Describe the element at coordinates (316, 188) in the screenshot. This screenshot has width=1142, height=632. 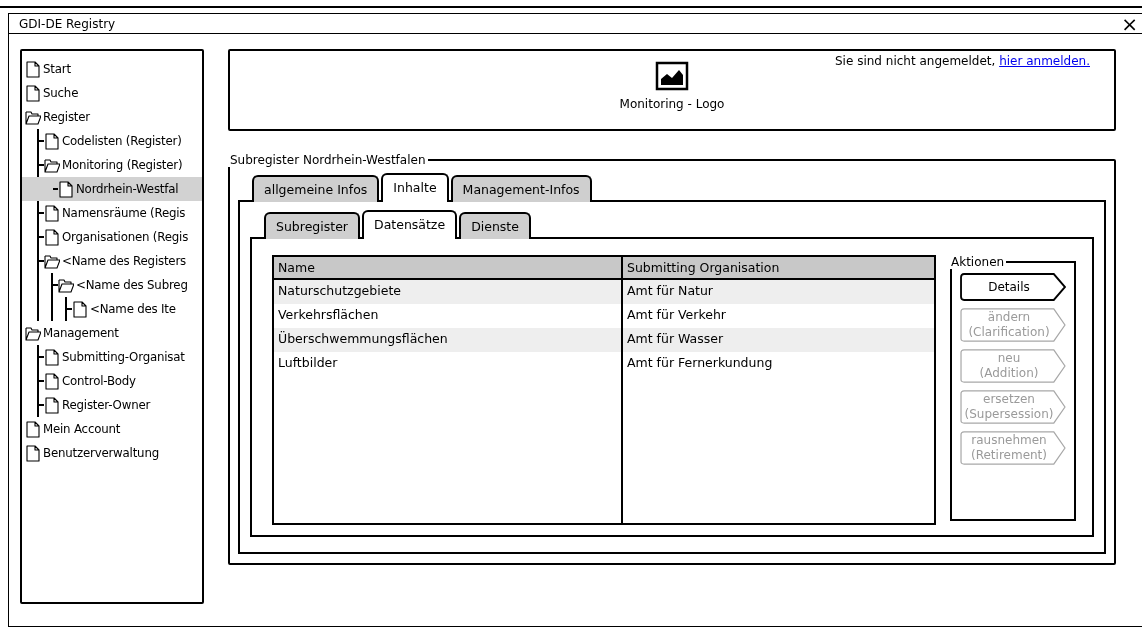
I see `tab: allgemeine Infos` at that location.